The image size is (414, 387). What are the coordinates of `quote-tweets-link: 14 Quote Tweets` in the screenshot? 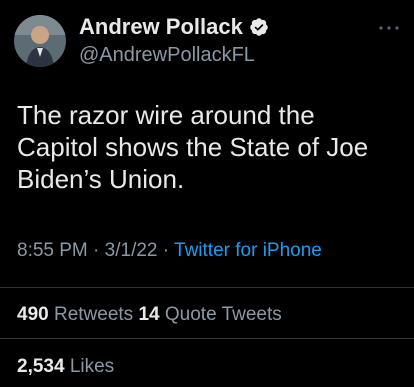 It's located at (209, 314).